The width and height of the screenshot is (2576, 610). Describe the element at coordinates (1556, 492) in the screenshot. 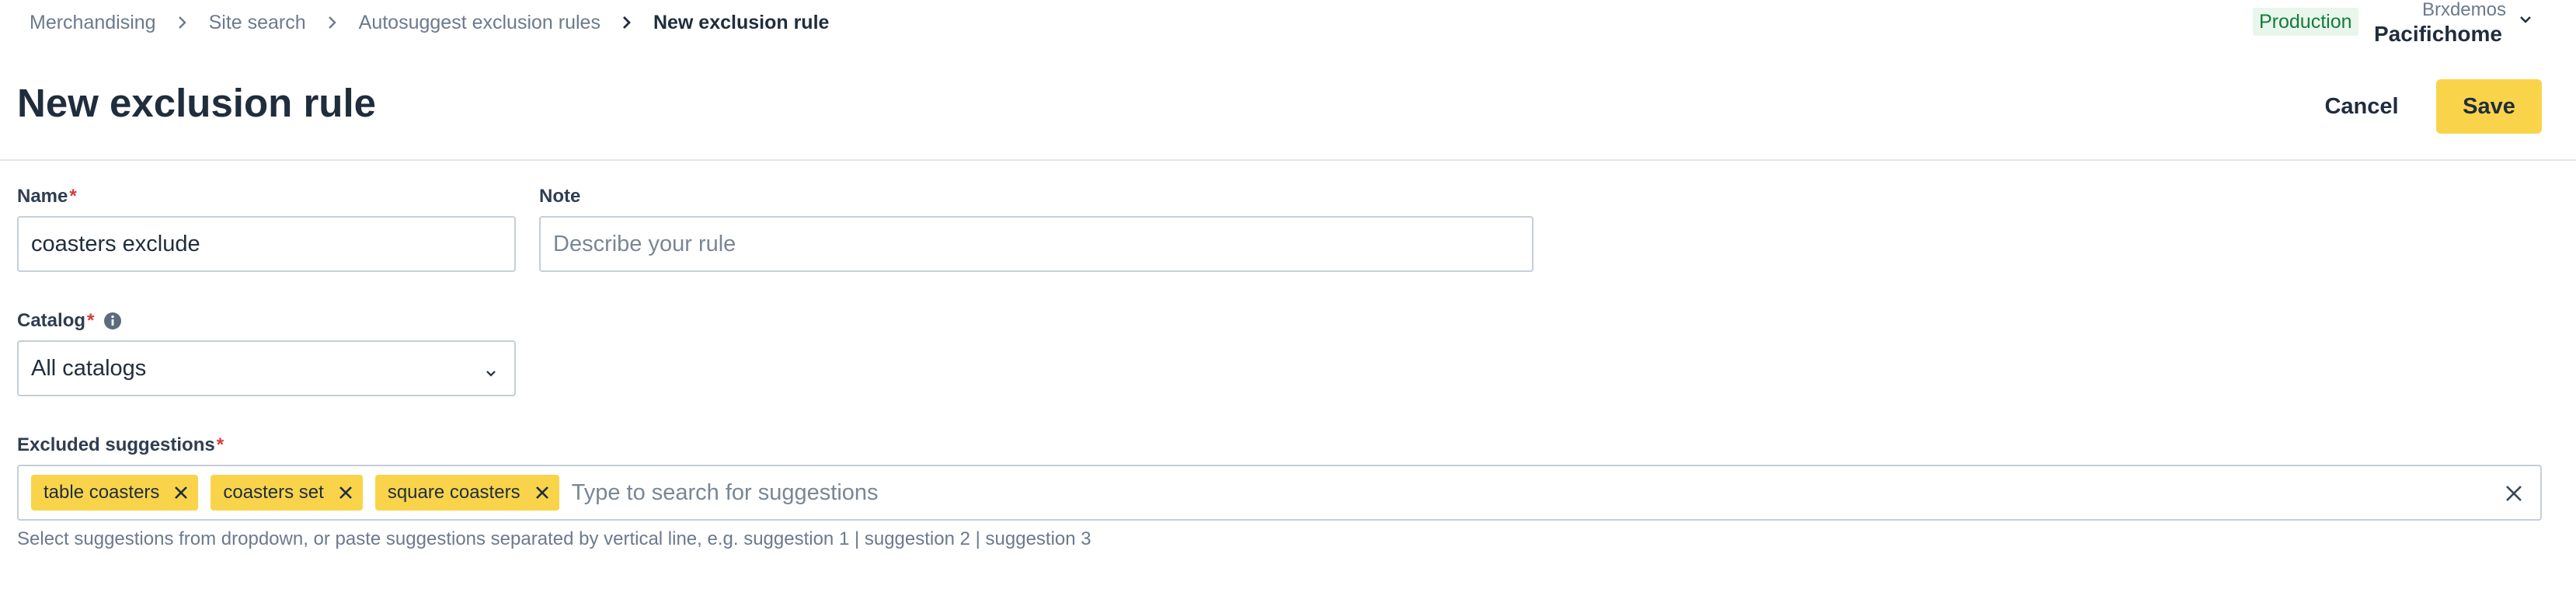

I see `suggestion-search-input` at that location.